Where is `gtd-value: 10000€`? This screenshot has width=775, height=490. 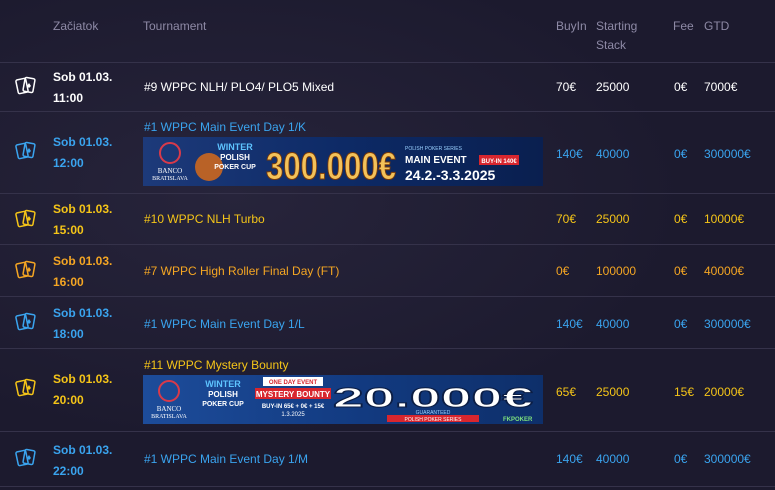
gtd-value: 10000€ is located at coordinates (724, 219).